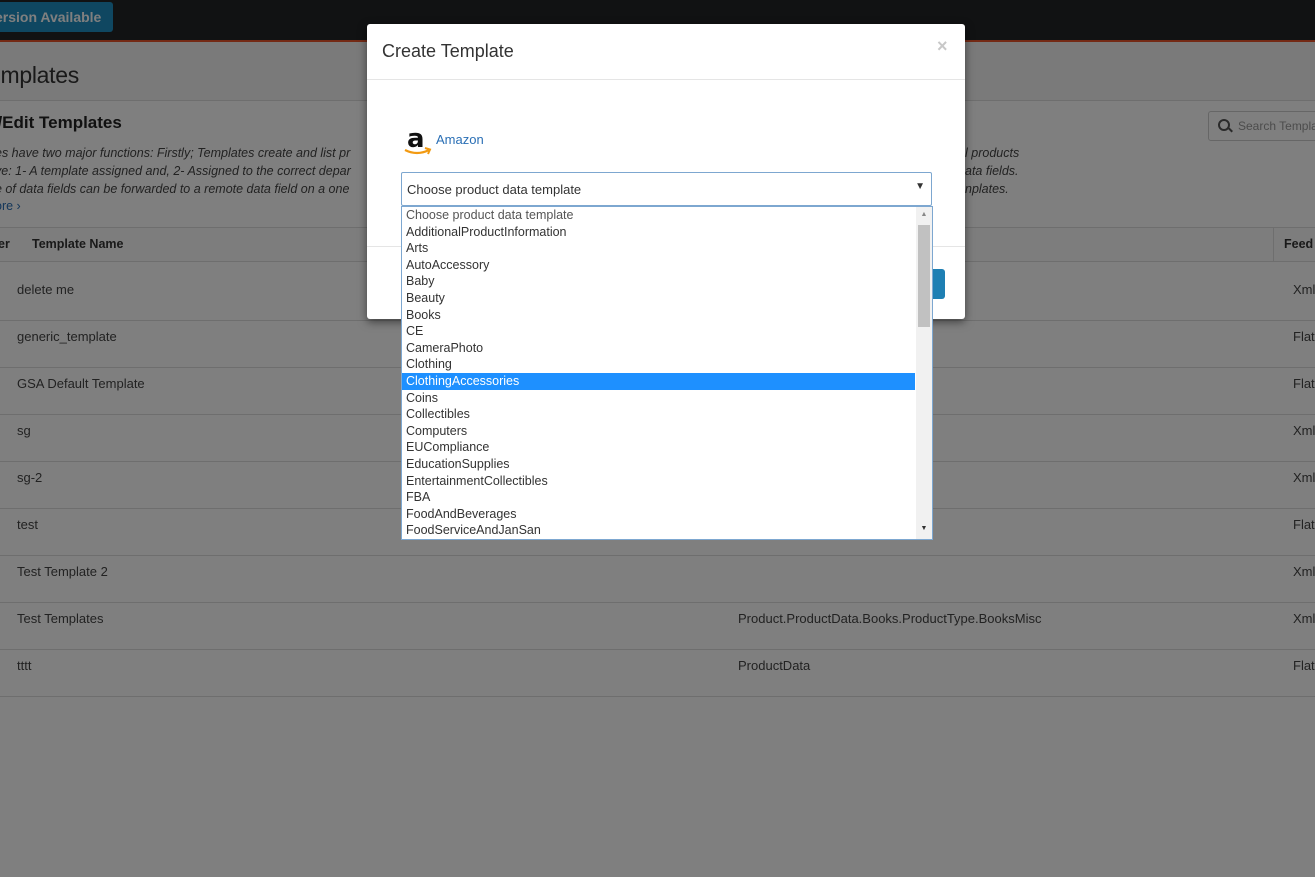 The image size is (1315, 877). What do you see at coordinates (658, 431) in the screenshot?
I see `option-item: Computers` at bounding box center [658, 431].